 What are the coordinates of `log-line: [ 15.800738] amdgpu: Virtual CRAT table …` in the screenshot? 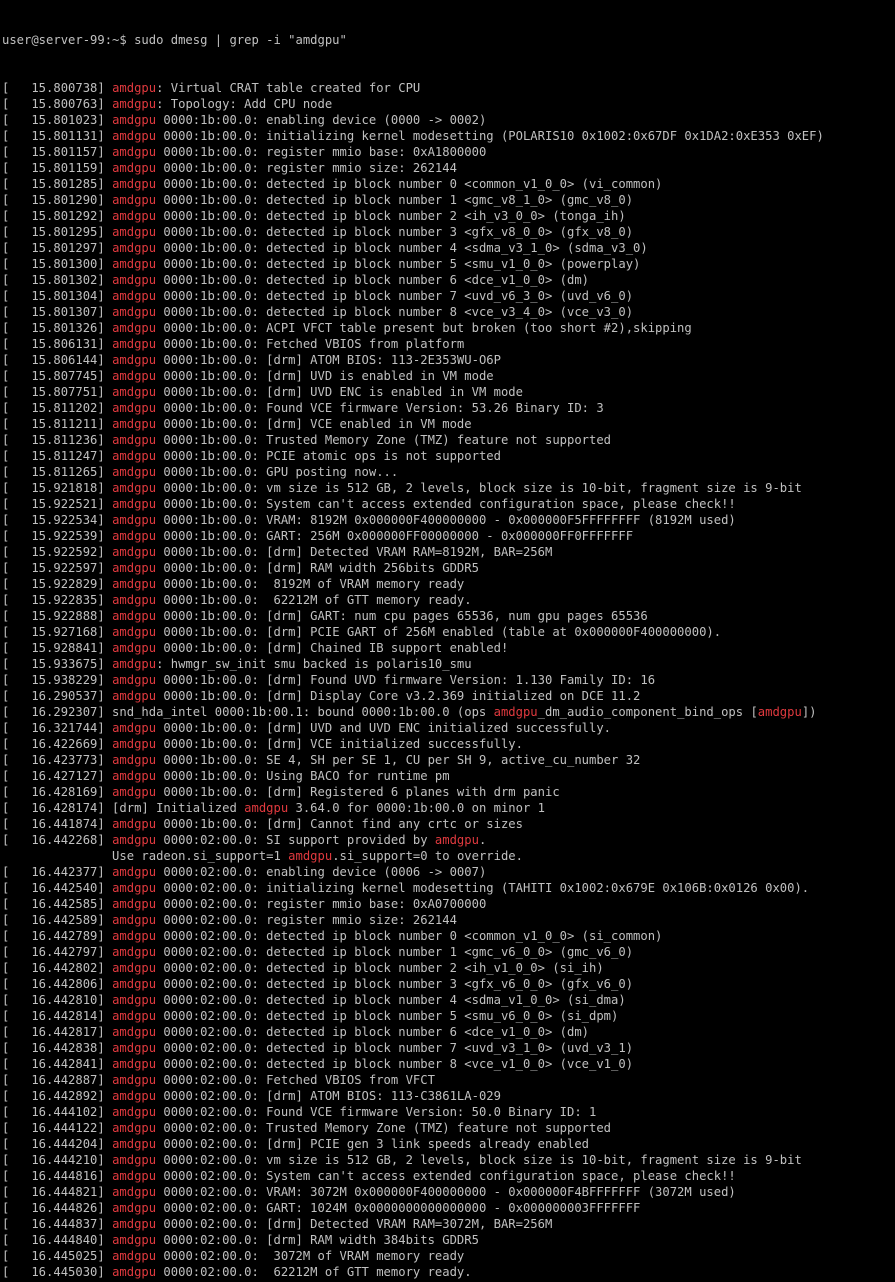 It's located at (211, 88).